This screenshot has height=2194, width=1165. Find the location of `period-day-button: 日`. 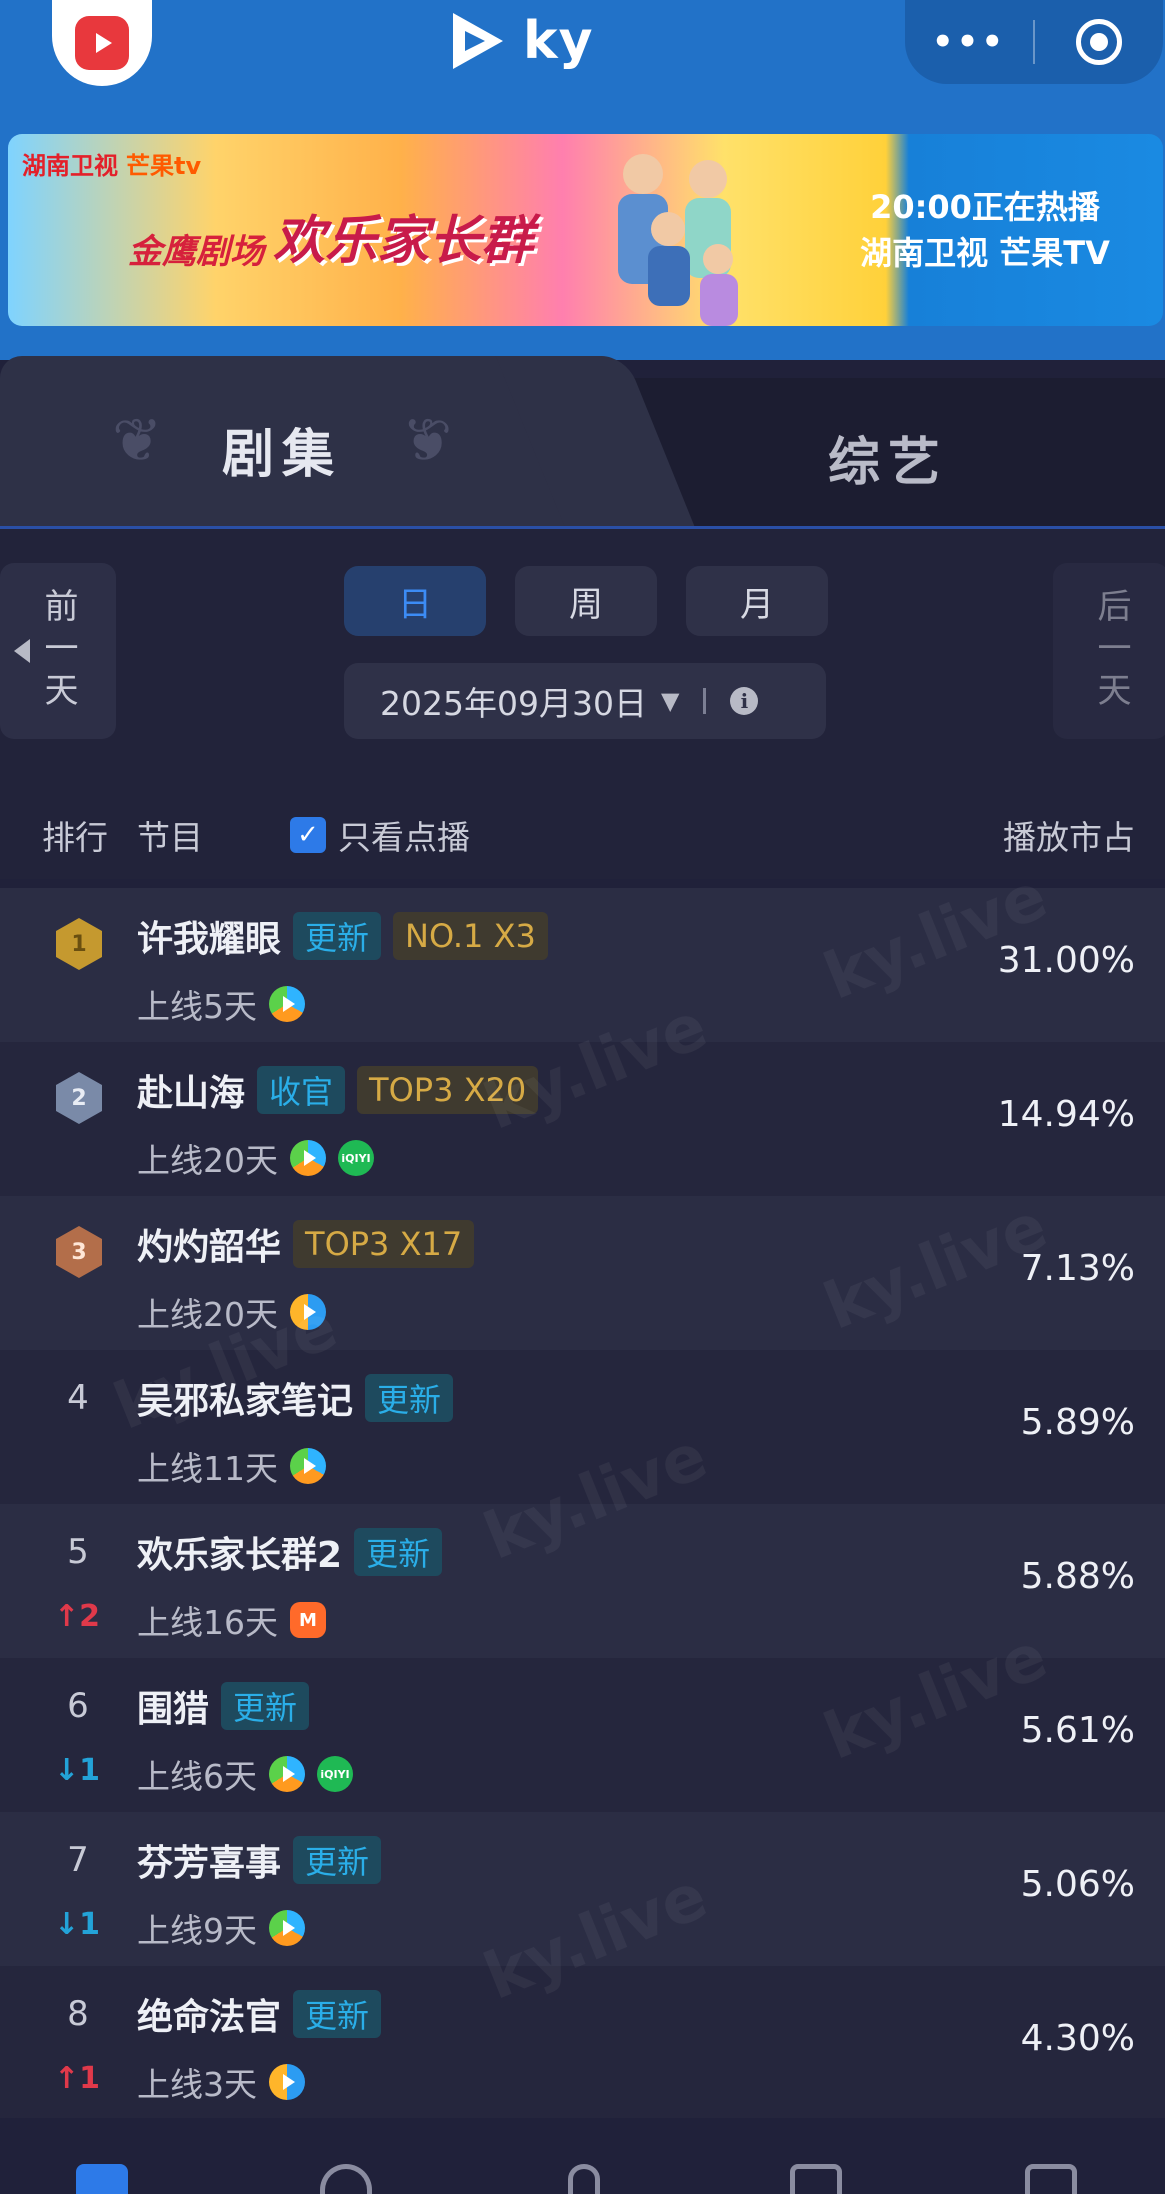

period-day-button: 日 is located at coordinates (415, 601).